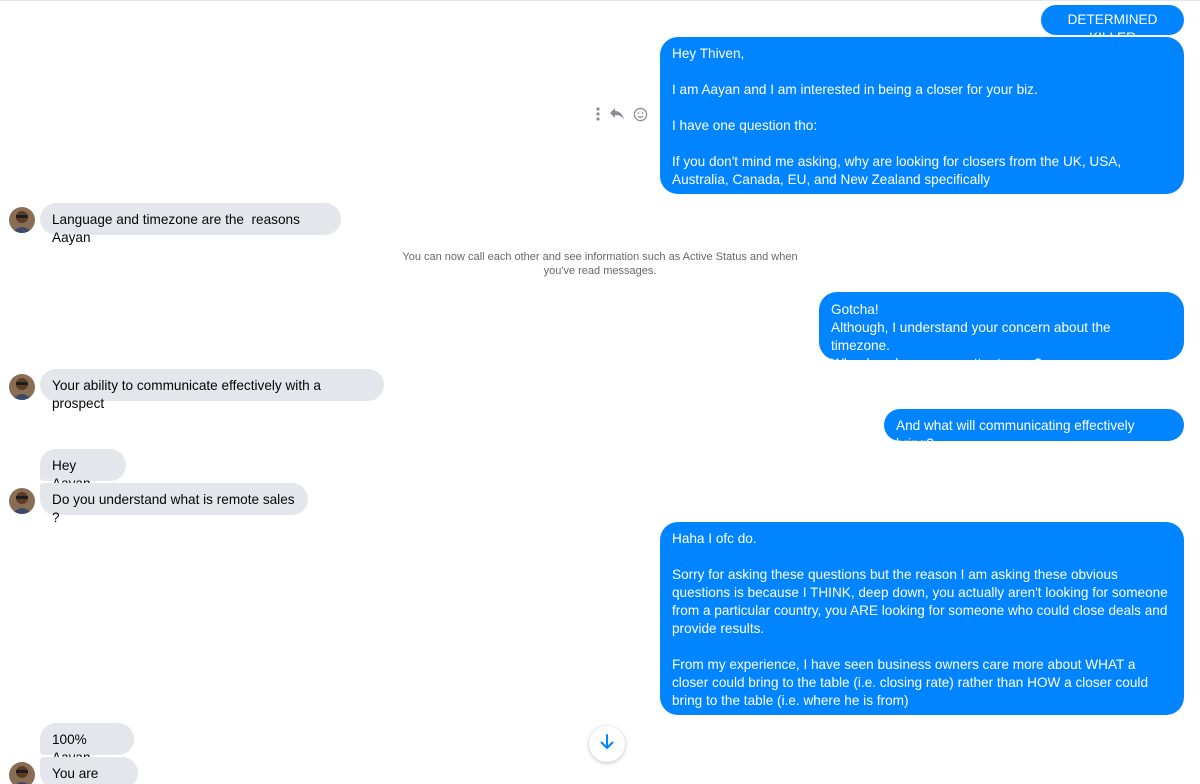 This screenshot has height=784, width=1200. Describe the element at coordinates (87, 744) in the screenshot. I see `incoming-message: 100% Aayan` at that location.